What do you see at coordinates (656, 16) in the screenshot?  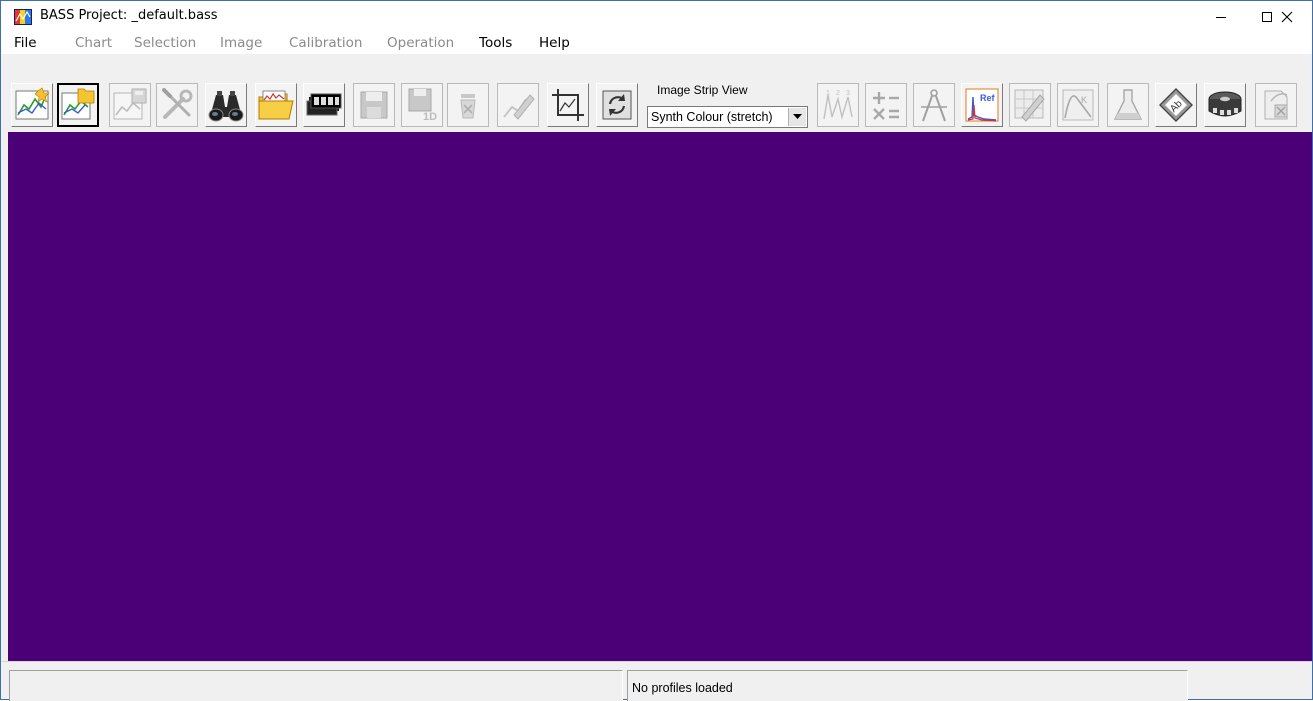 I see `title-bar: BASS Project: _default.bass` at bounding box center [656, 16].